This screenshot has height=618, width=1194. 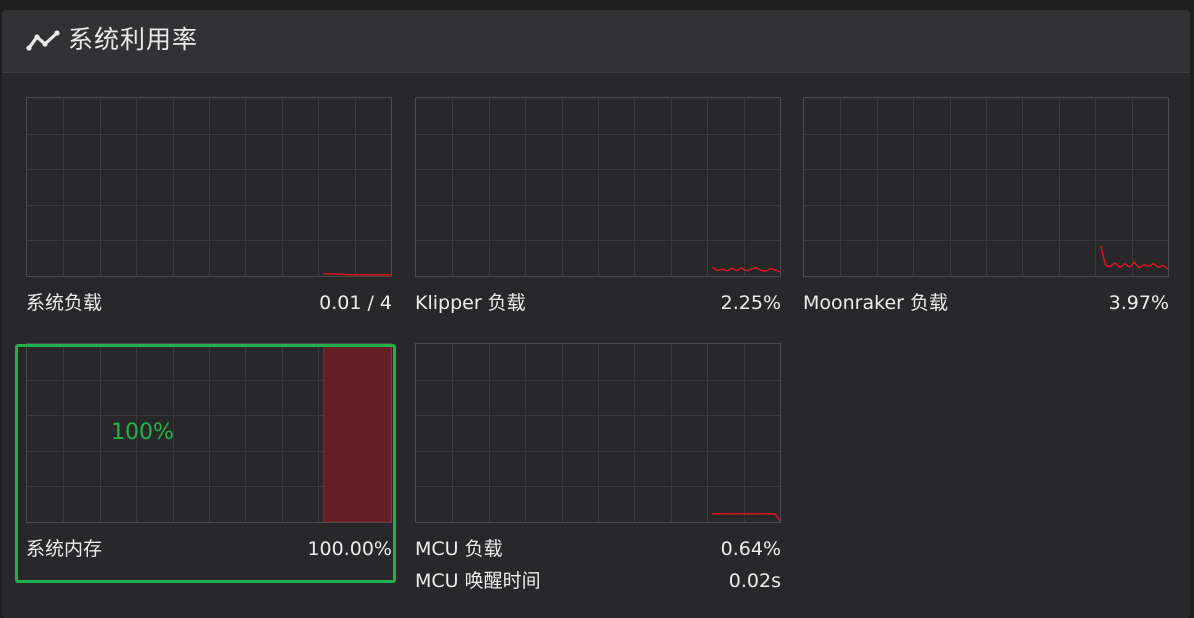 What do you see at coordinates (478, 581) in the screenshot?
I see `mcu-awake-label: MCU 唤醒时间` at bounding box center [478, 581].